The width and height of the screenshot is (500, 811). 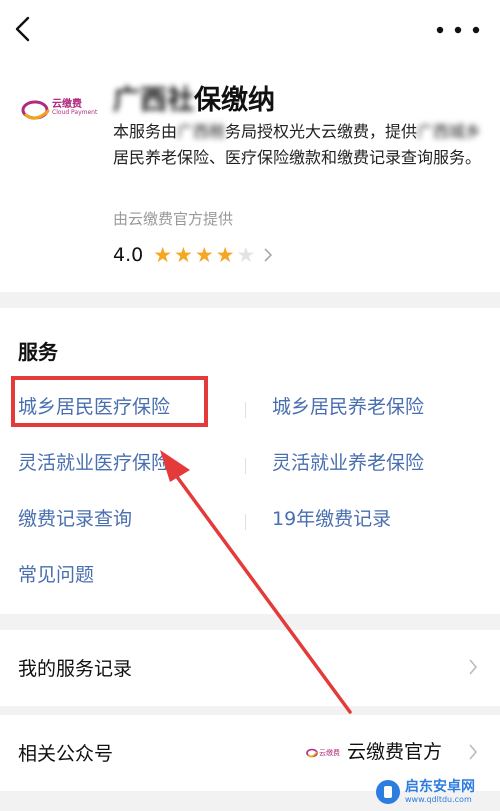 I want to click on rating-stars: ★★★★★, so click(x=205, y=254).